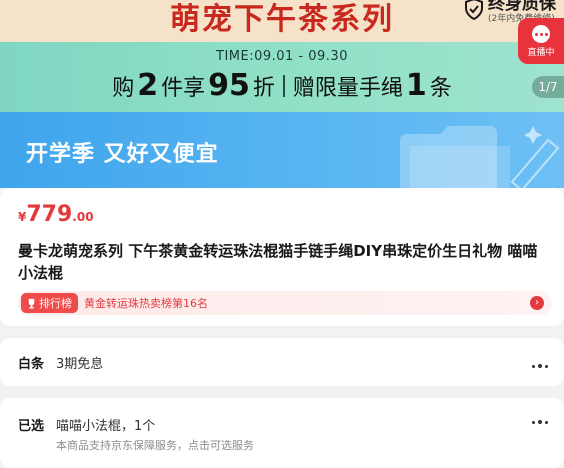 Image resolution: width=564 pixels, height=468 pixels. What do you see at coordinates (282, 362) in the screenshot?
I see `baitiao-row: 白条 3期免息` at bounding box center [282, 362].